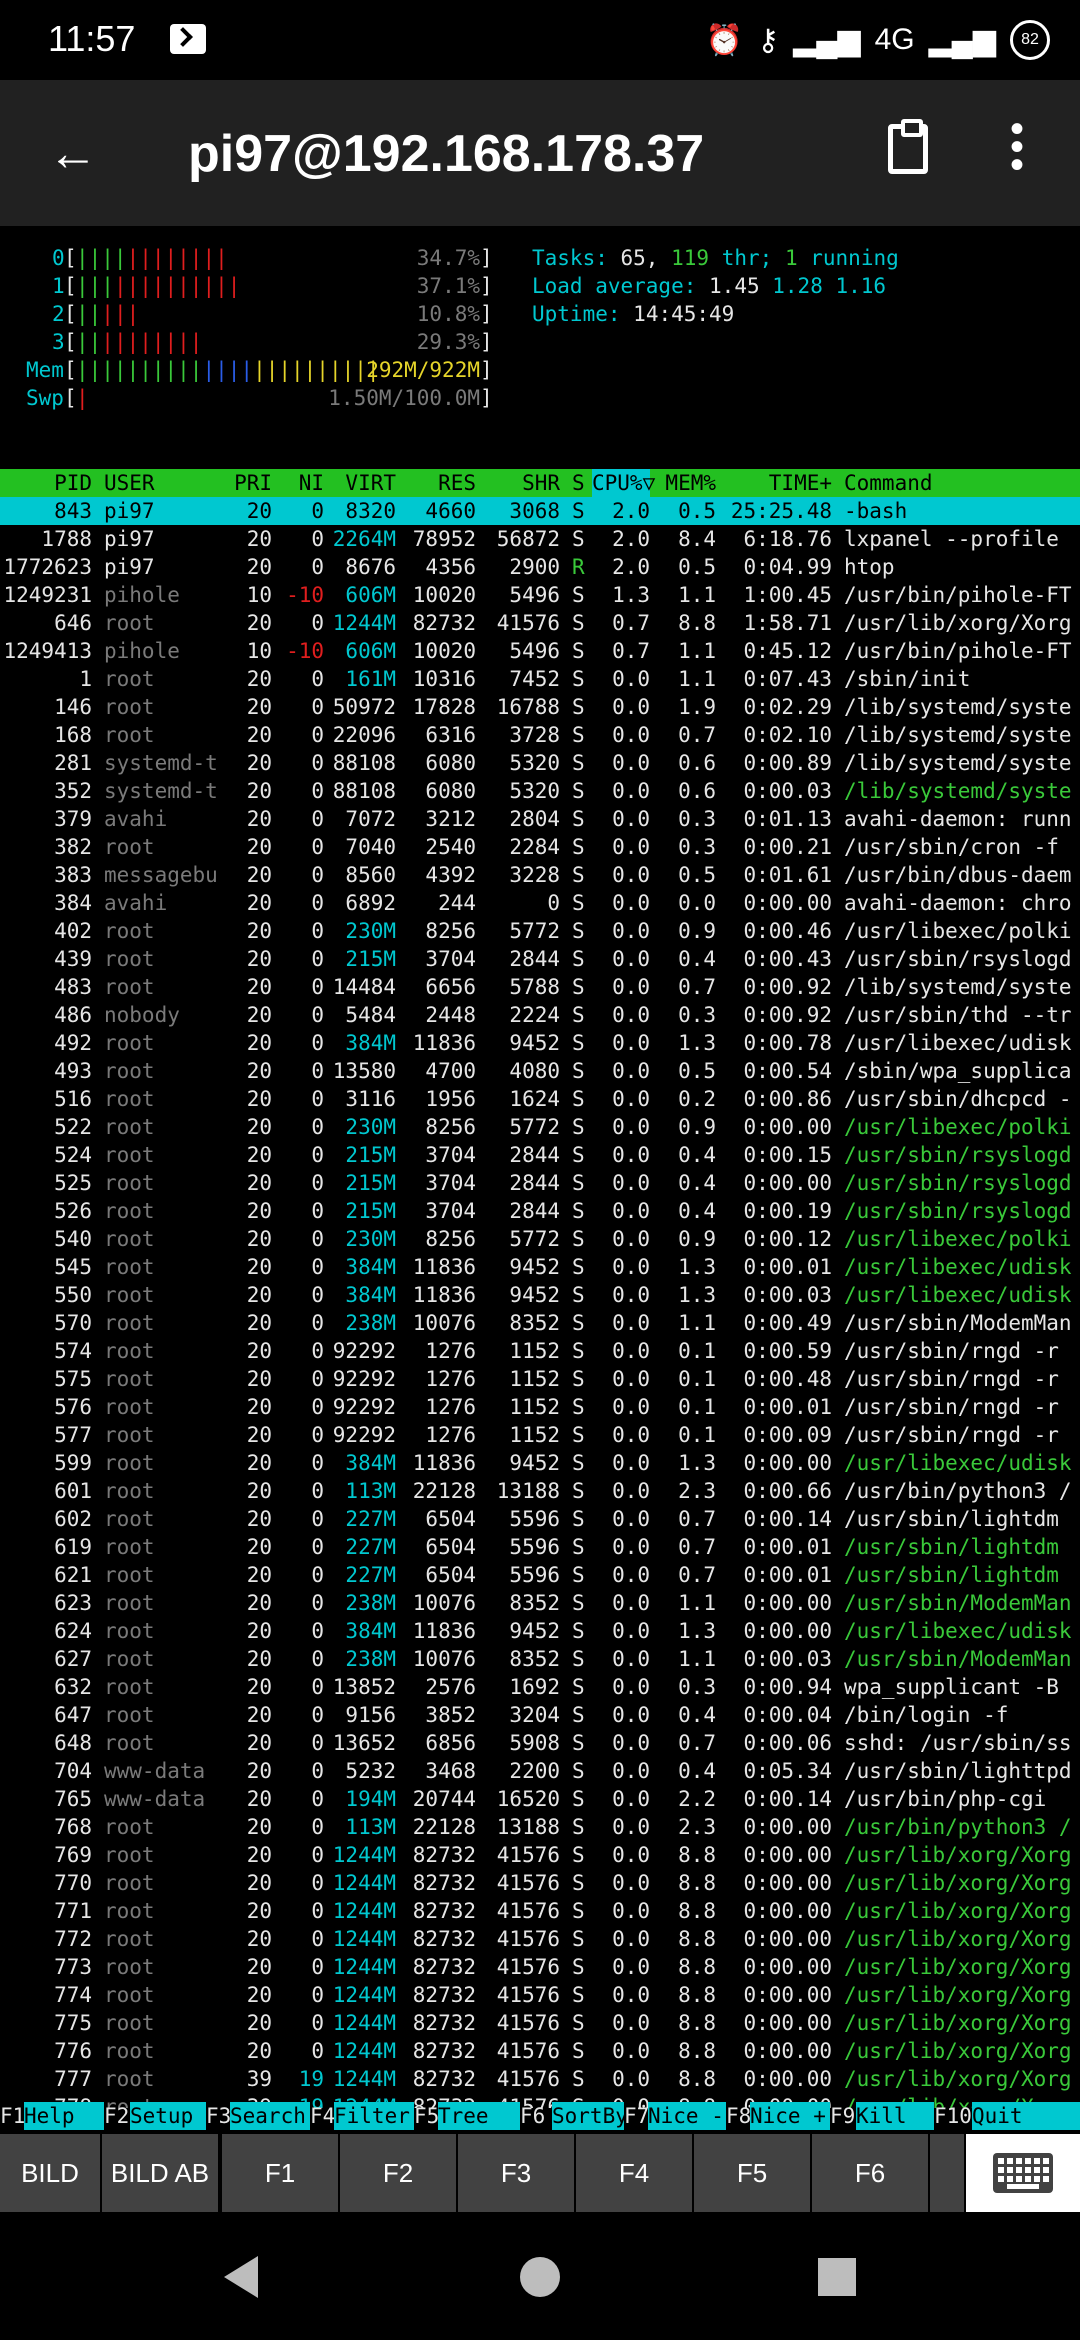 This screenshot has width=1080, height=2340. Describe the element at coordinates (479, 2116) in the screenshot. I see `function-key-label: Tree` at that location.